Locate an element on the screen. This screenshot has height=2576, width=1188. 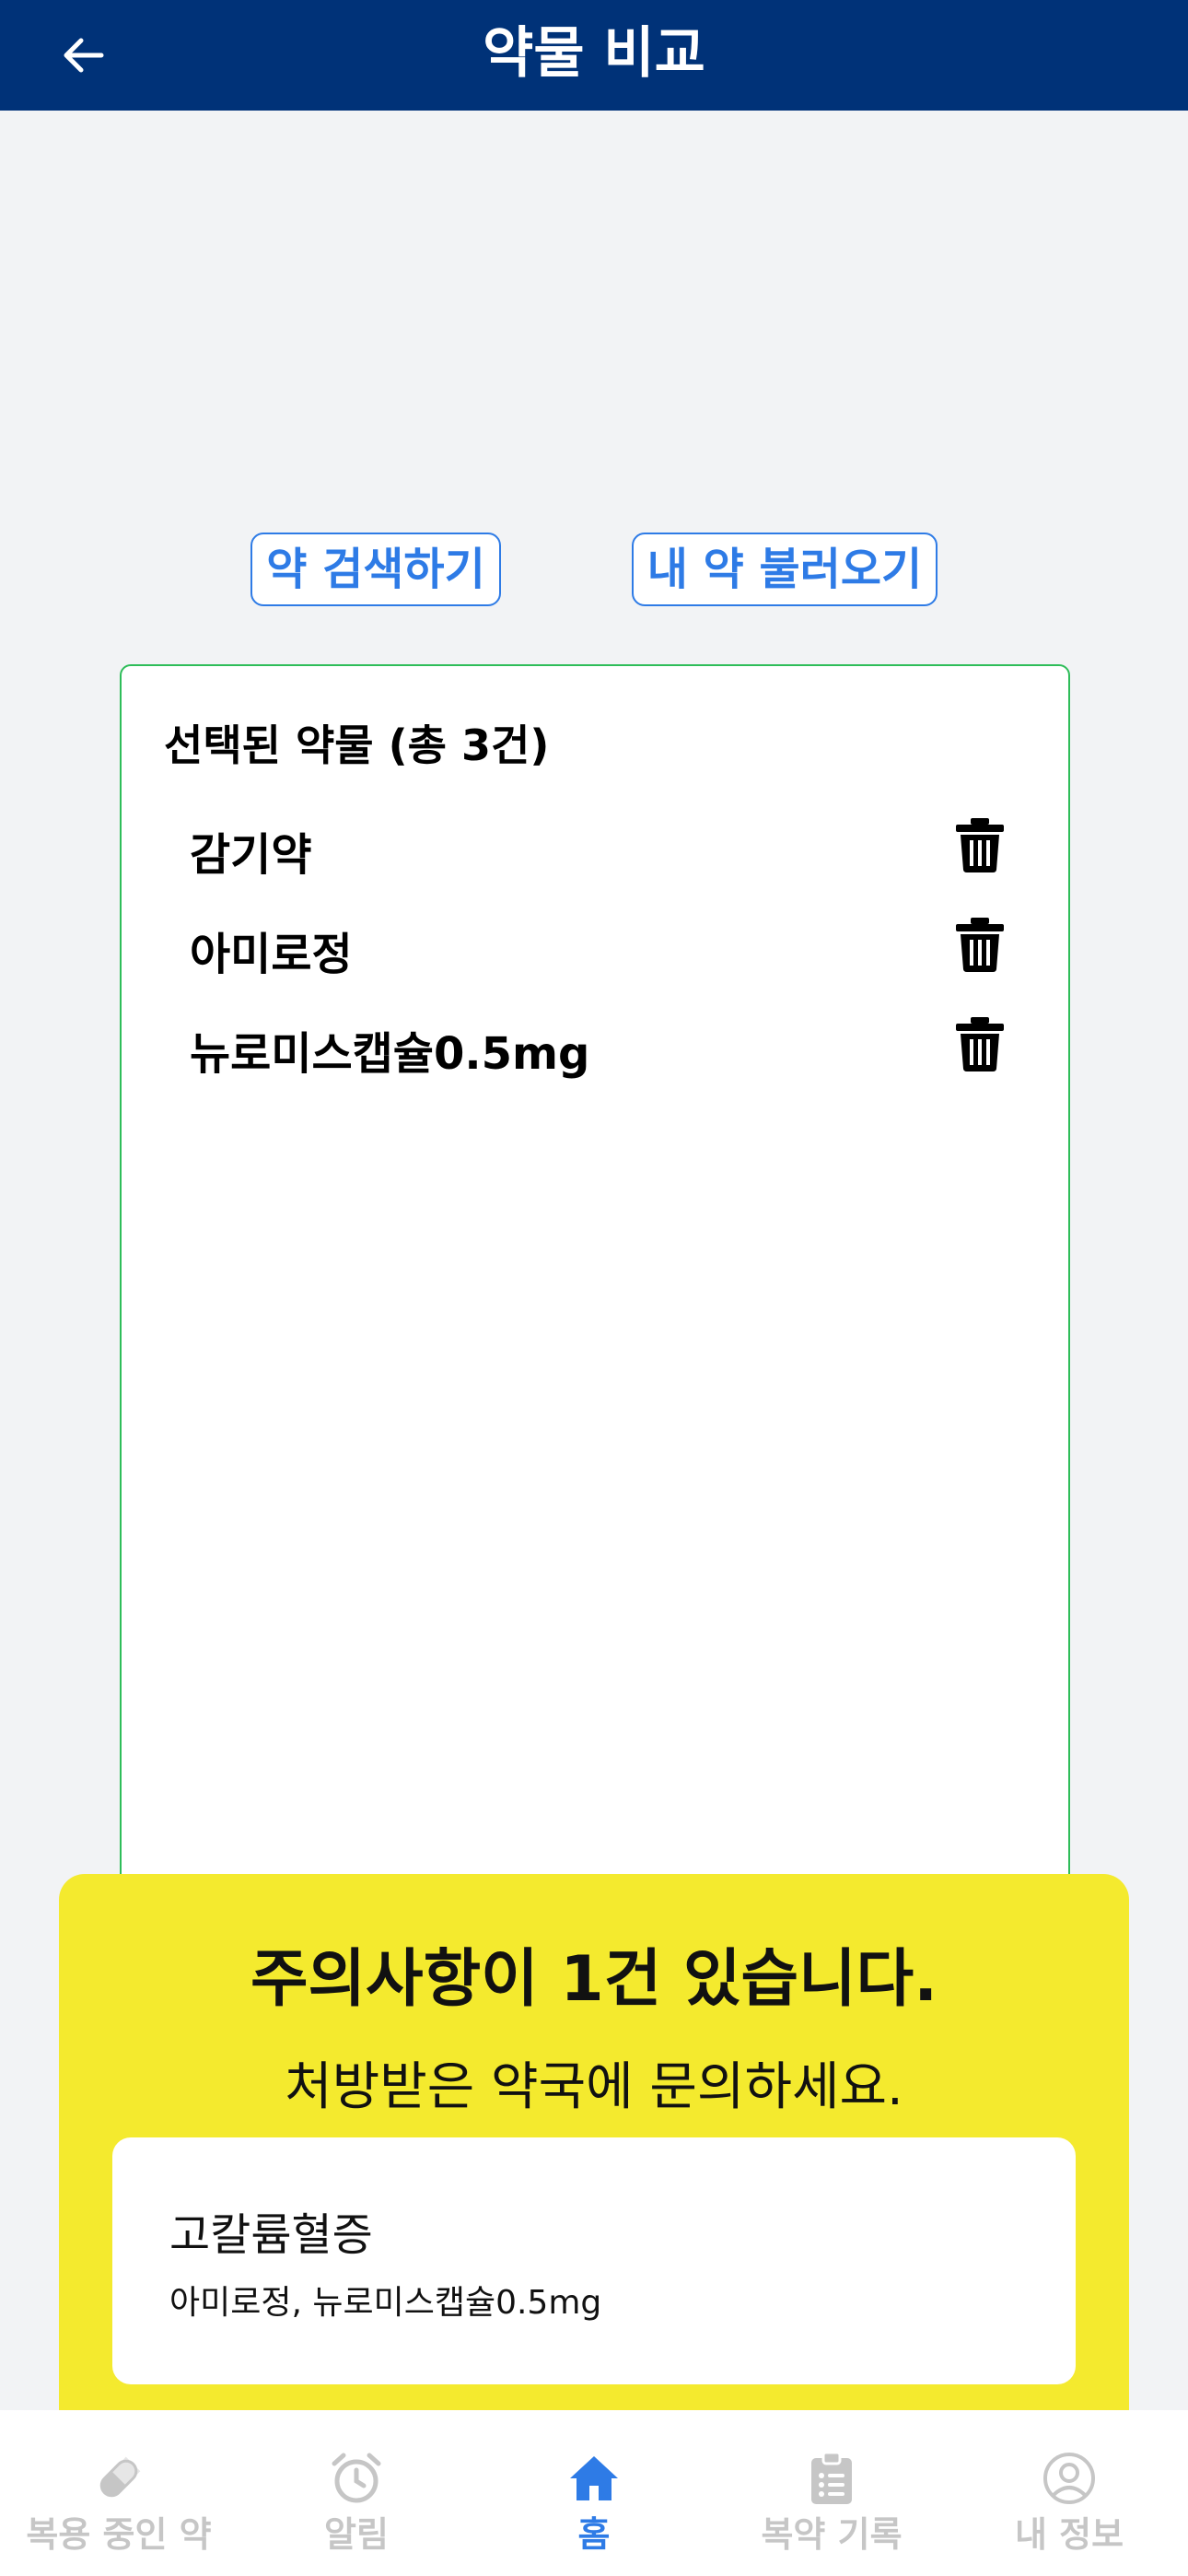
nav-item-home: 홈 is located at coordinates (594, 2493).